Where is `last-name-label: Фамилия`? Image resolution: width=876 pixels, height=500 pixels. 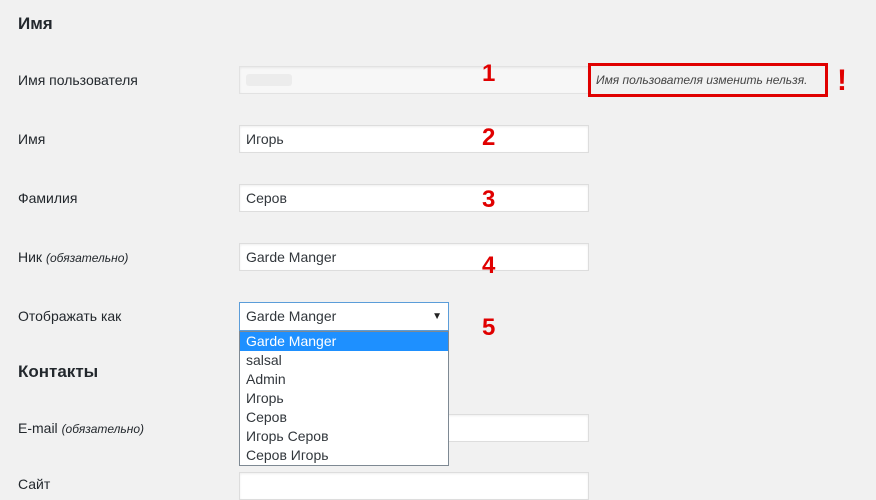
last-name-label: Фамилия is located at coordinates (48, 198).